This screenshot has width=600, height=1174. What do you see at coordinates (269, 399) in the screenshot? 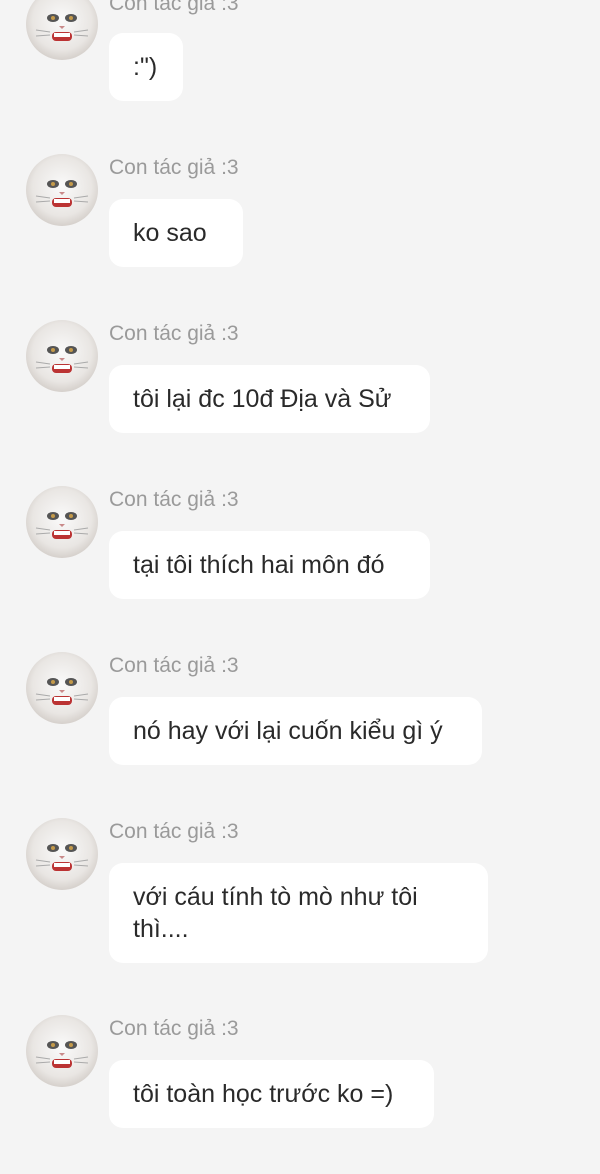
I see `message-bubble: tôi lại đc 10đ Địa và Sử` at bounding box center [269, 399].